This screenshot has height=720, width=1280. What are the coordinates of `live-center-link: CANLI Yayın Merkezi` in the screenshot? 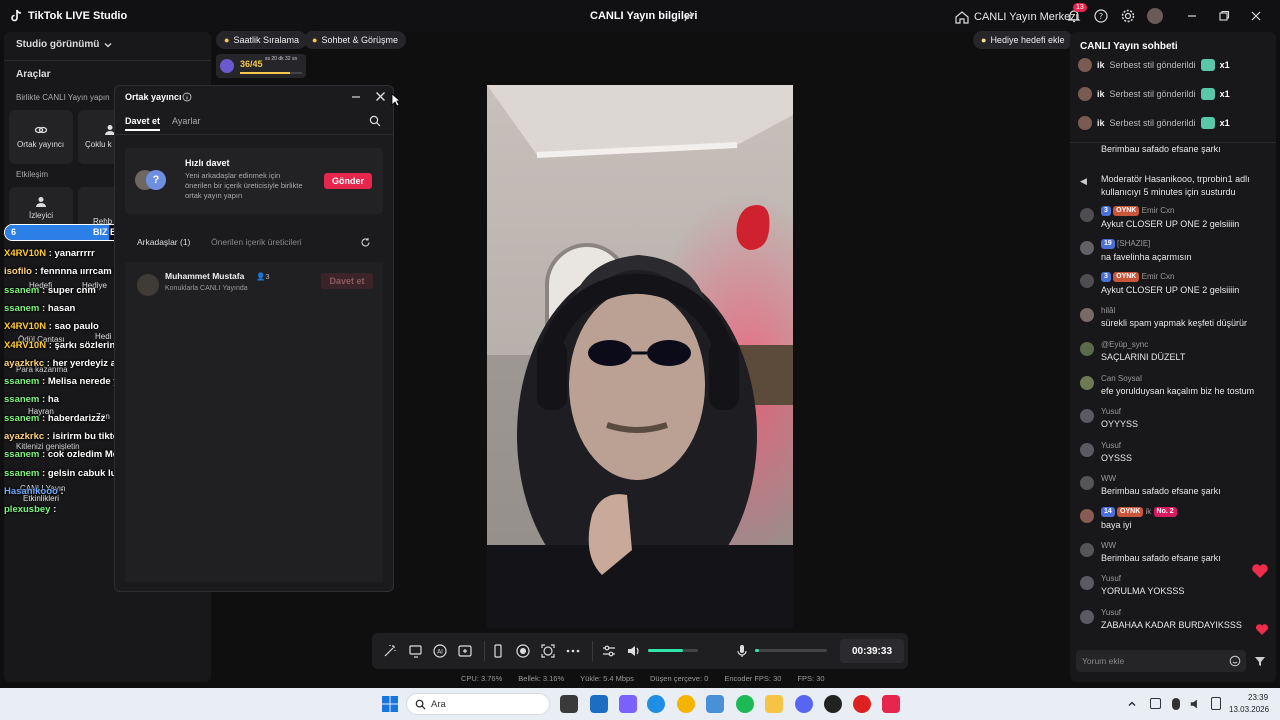 It's located at (1016, 17).